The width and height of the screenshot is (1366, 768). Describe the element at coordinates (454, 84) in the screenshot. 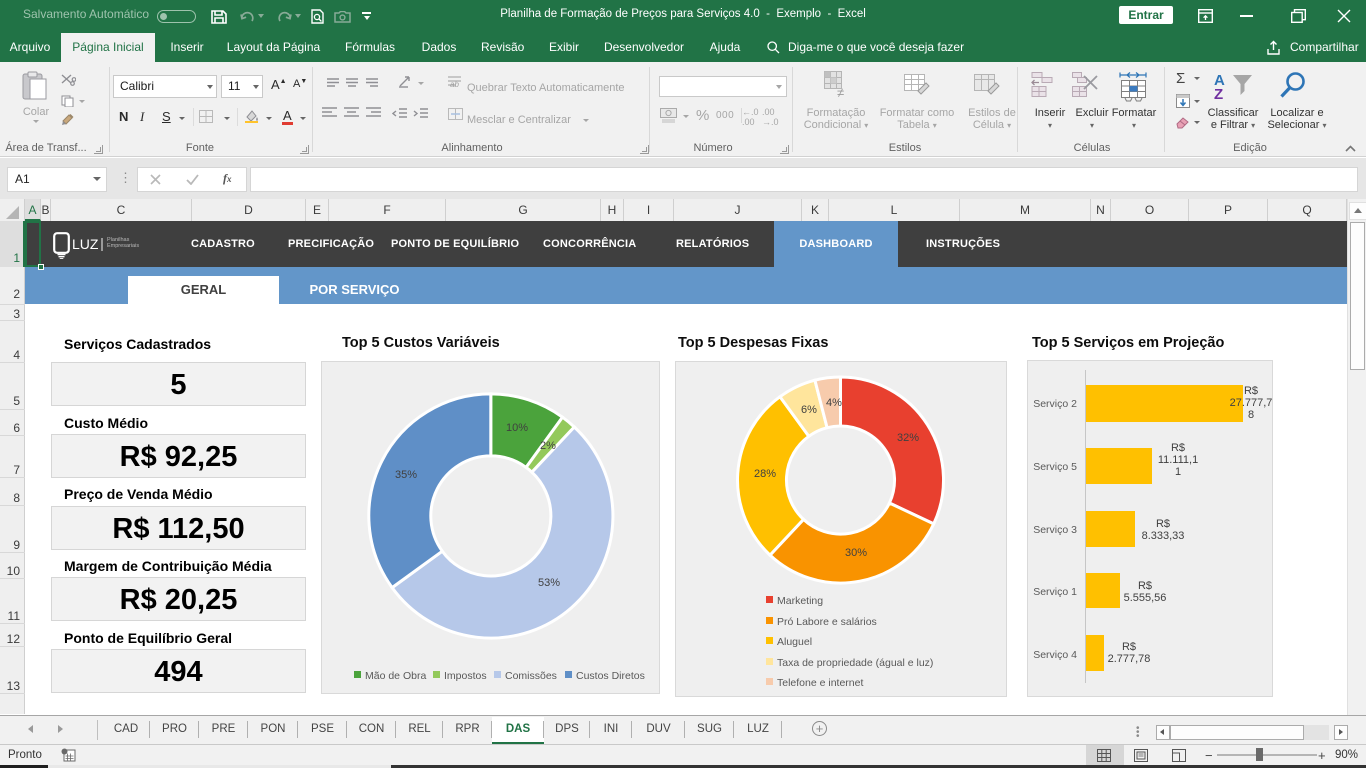

I see `svg-text: ab` at that location.